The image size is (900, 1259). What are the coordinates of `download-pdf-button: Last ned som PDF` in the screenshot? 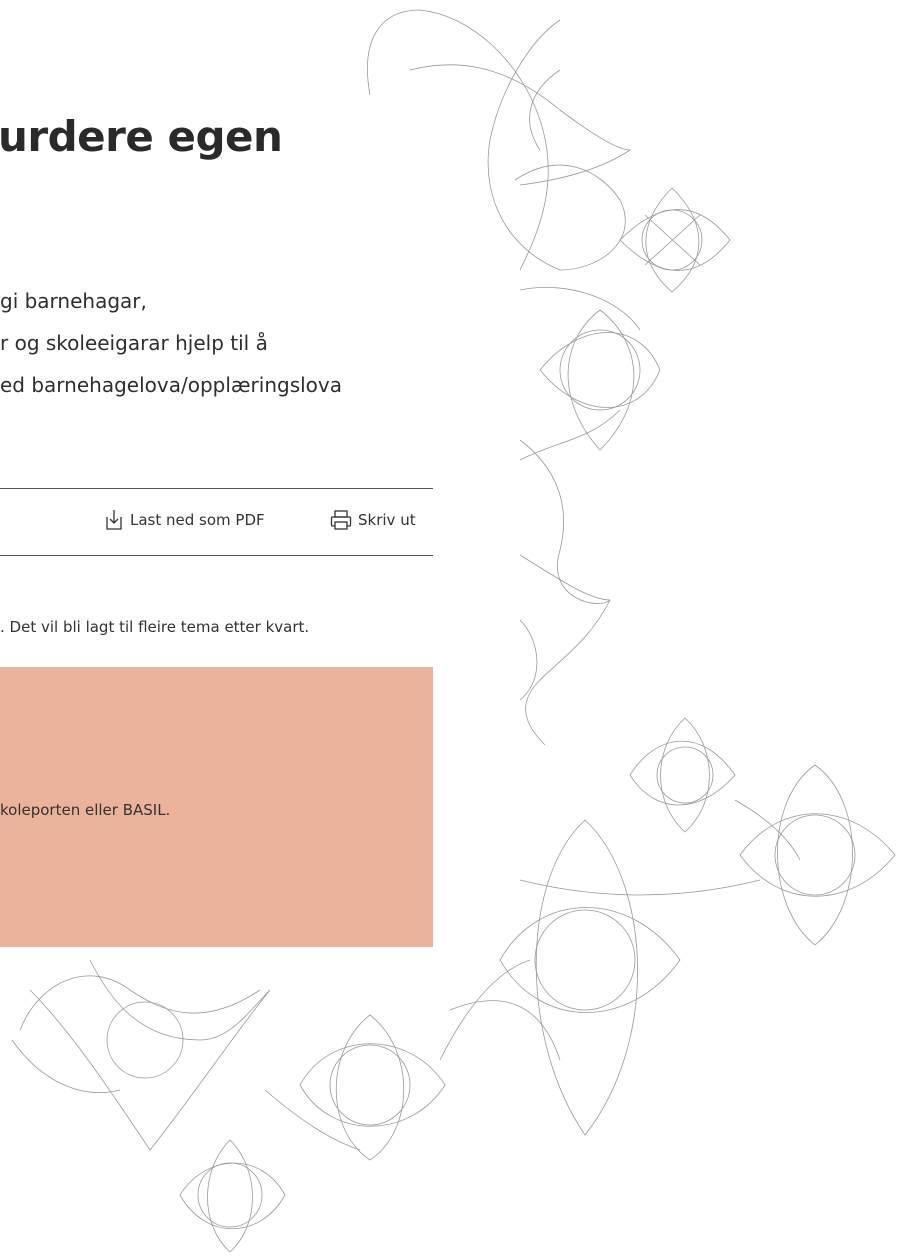 It's located at (184, 520).